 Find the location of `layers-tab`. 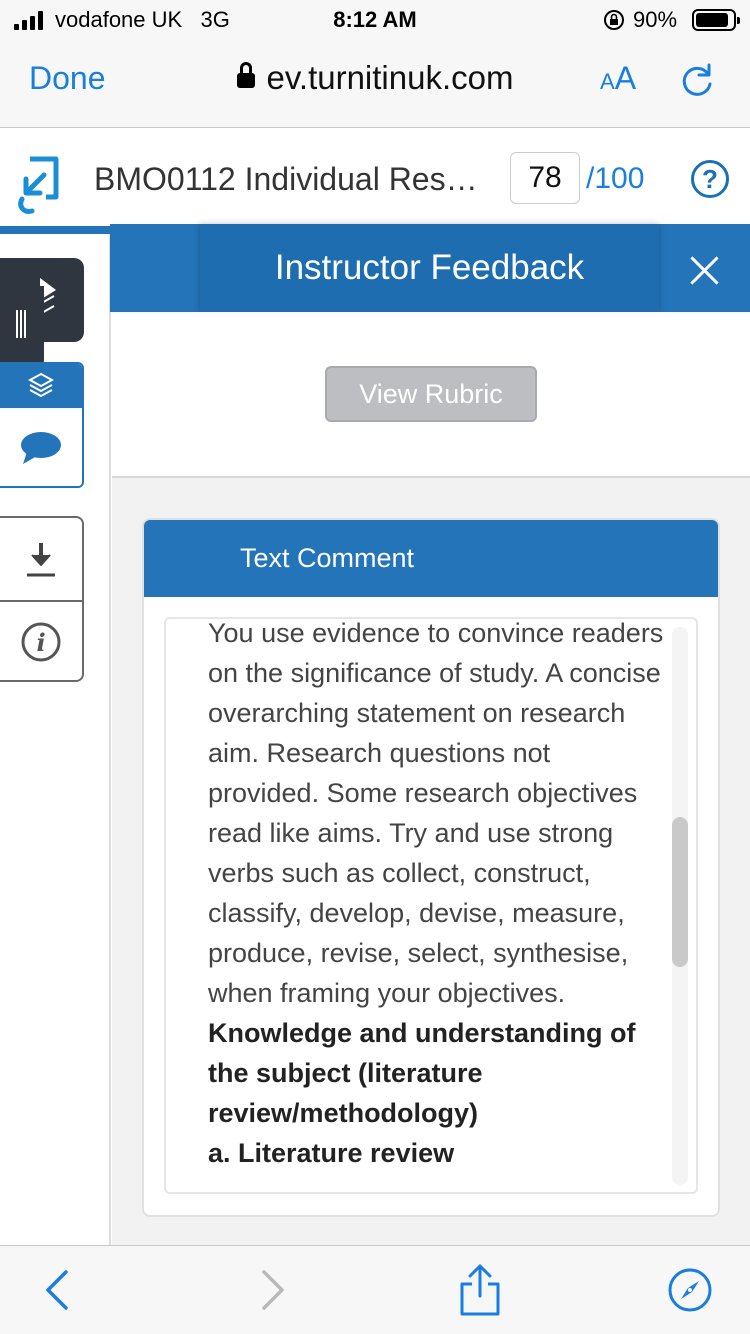

layers-tab is located at coordinates (41, 386).